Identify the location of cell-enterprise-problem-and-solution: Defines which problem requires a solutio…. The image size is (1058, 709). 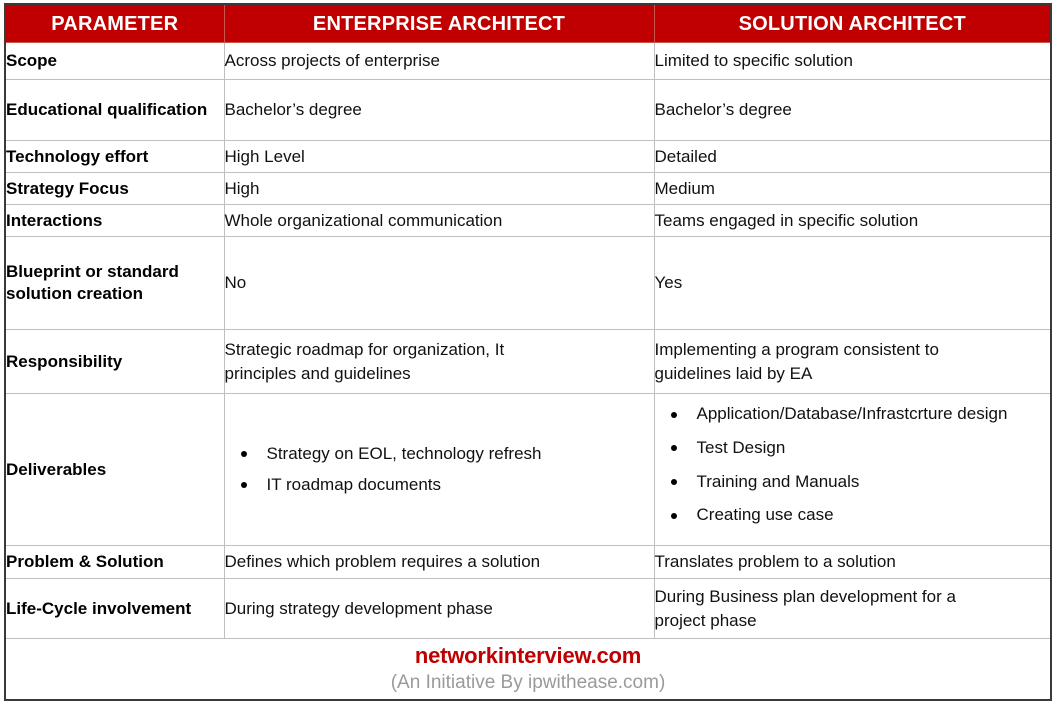
(439, 562).